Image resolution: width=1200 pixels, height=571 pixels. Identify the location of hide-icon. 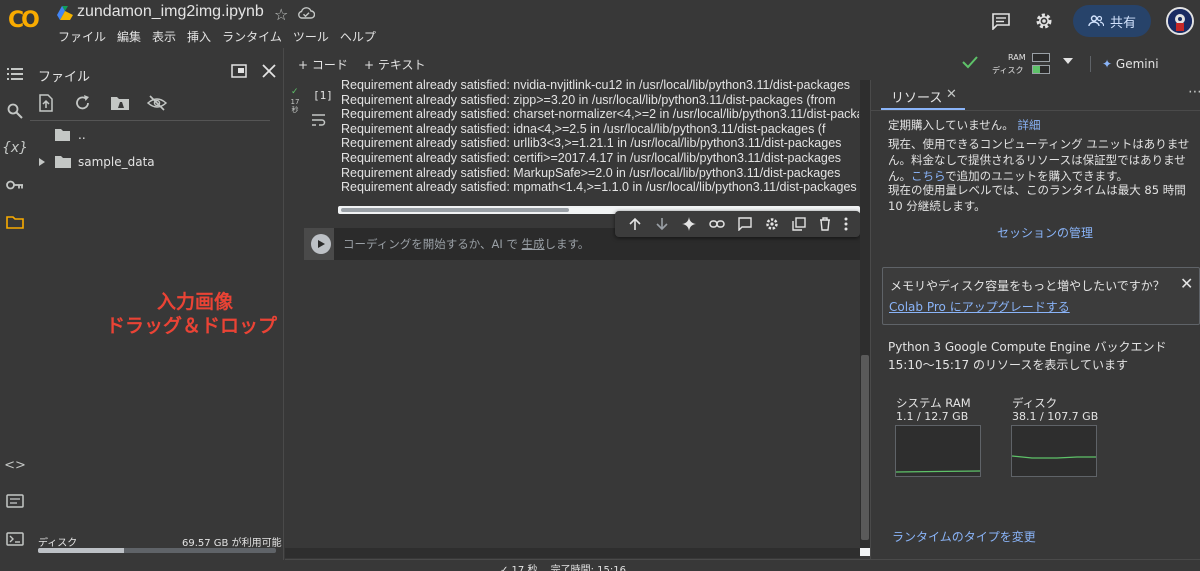
(157, 103).